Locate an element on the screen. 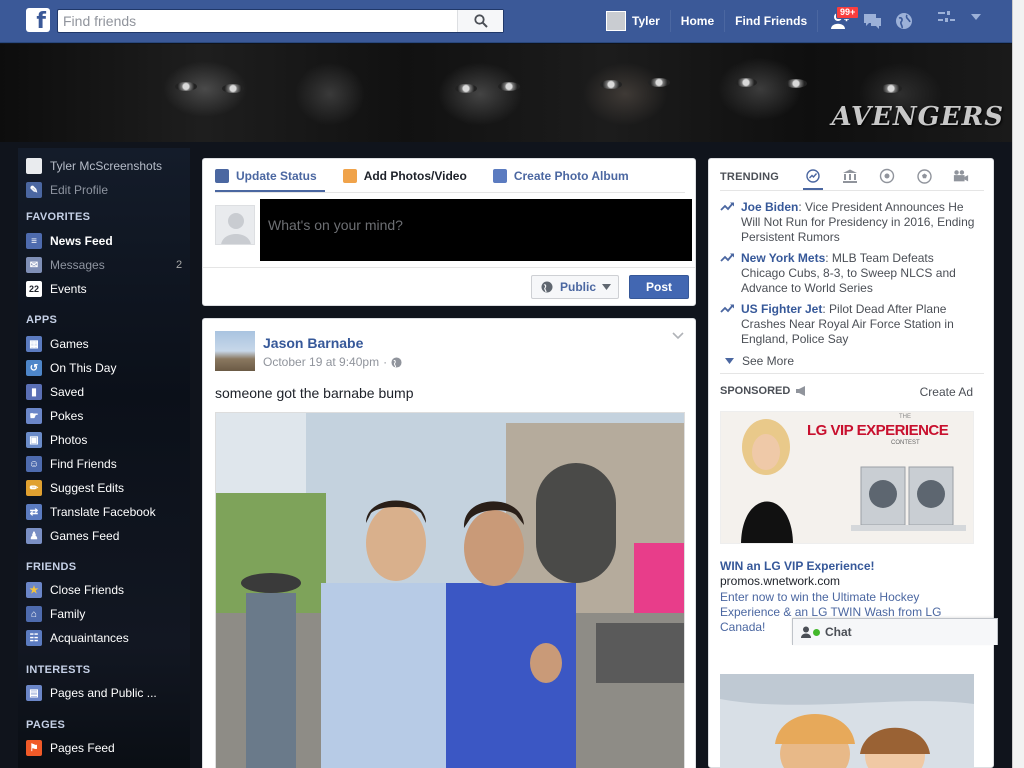 This screenshot has height=768, width=1024. messages-icon: ✉ is located at coordinates (34, 265).